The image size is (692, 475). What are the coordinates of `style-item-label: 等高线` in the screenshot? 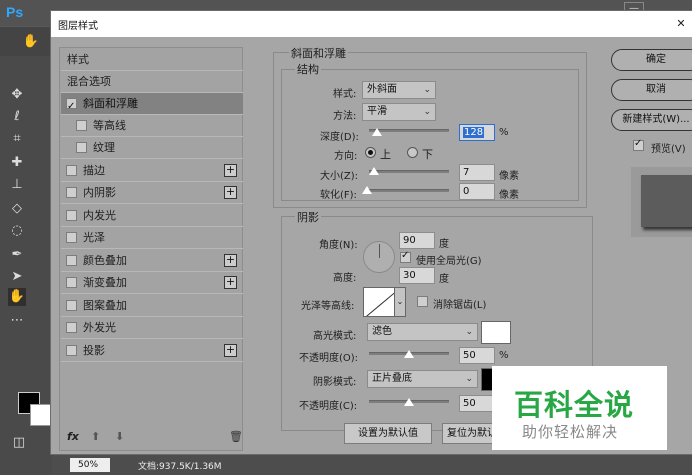 It's located at (109, 125).